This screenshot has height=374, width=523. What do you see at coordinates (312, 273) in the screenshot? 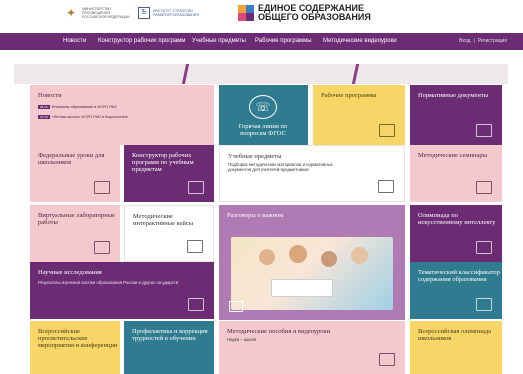
I see `students-photo` at bounding box center [312, 273].